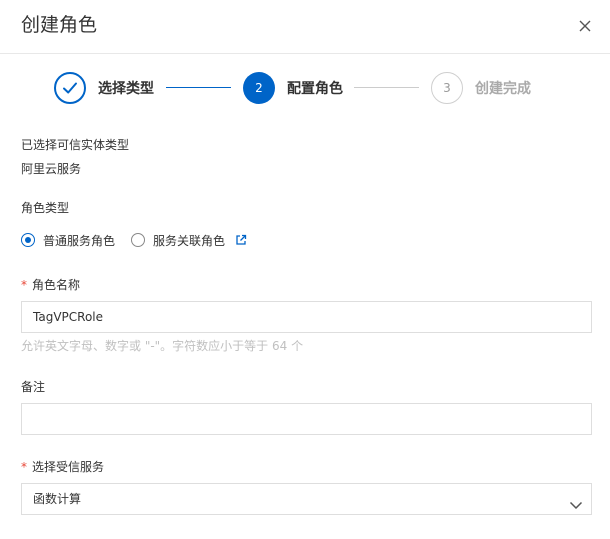 The width and height of the screenshot is (610, 539). What do you see at coordinates (138, 240) in the screenshot?
I see `radio-service-linked-role` at bounding box center [138, 240].